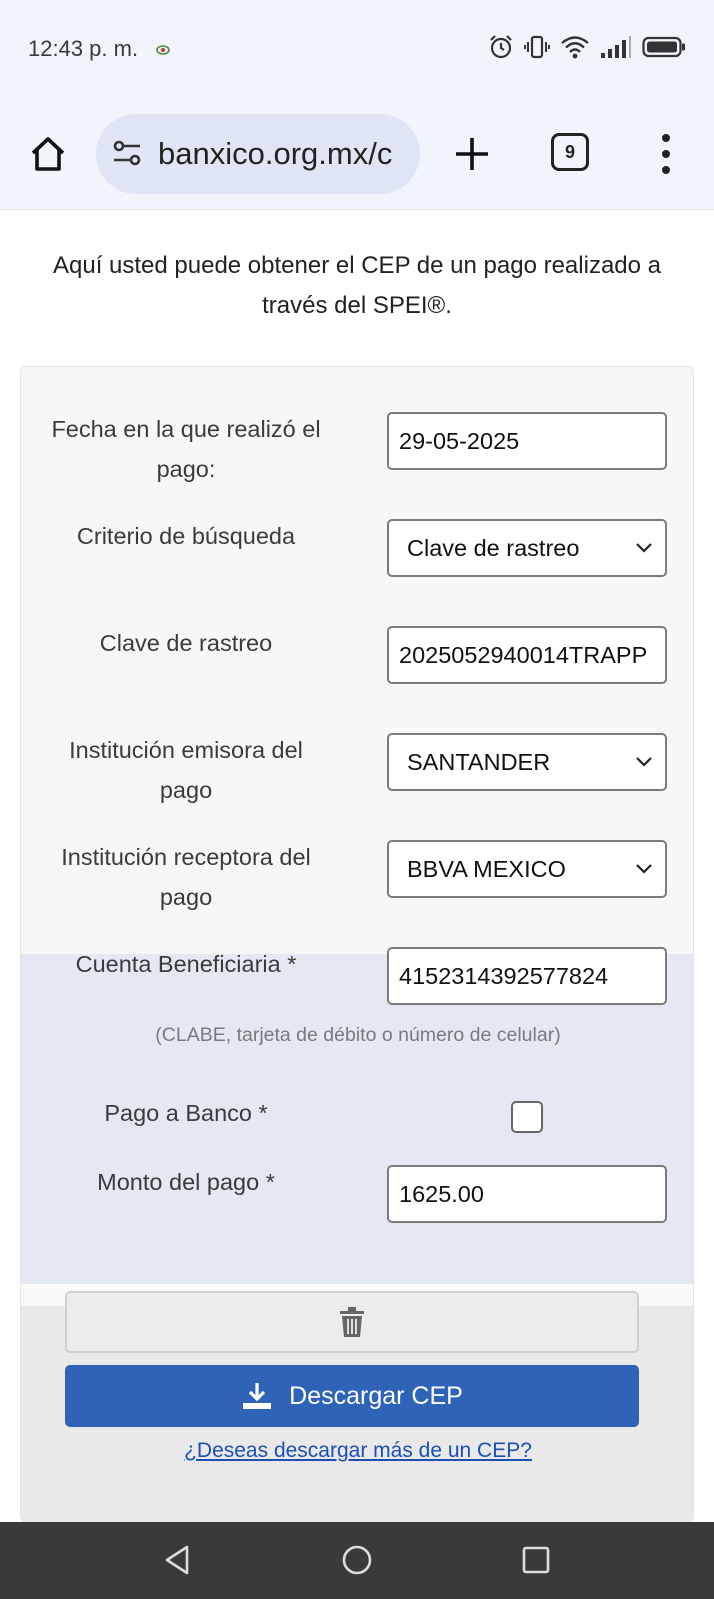 This screenshot has width=714, height=1599. I want to click on fecha-label-line-2: pago:, so click(186, 469).